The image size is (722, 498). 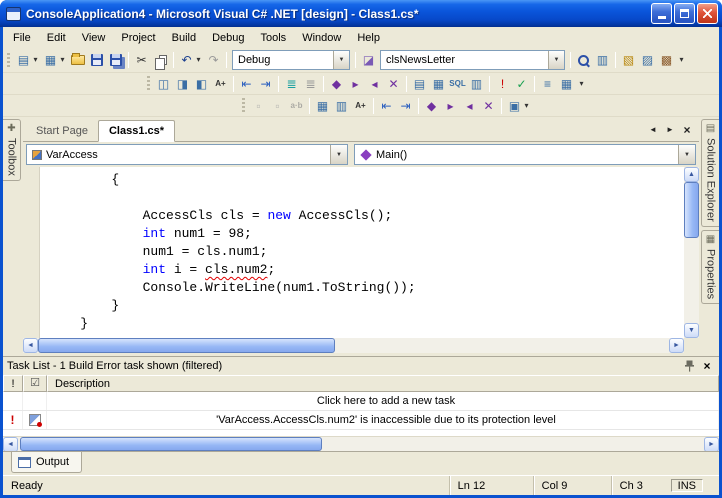 What do you see at coordinates (291, 83) in the screenshot?
I see `comment-selection-icon: ≣` at bounding box center [291, 83].